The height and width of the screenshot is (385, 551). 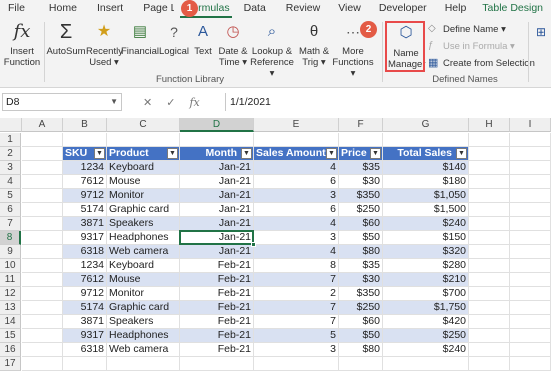 I want to click on chevron-down-icon: ▼, so click(x=114, y=102).